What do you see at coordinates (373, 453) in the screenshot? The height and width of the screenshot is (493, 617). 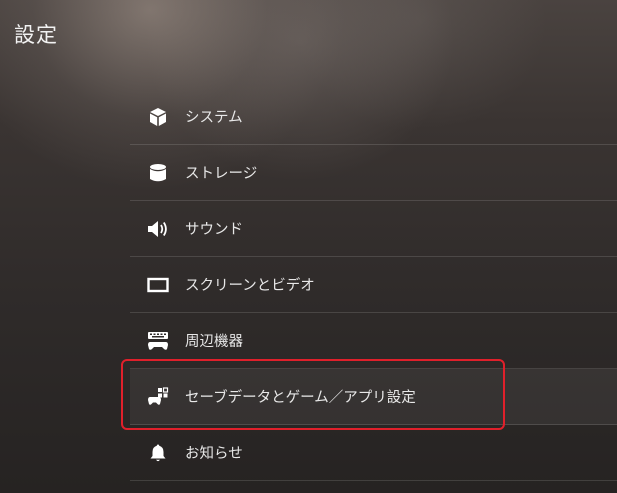 I see `menu-item-notifications: お知らせ` at bounding box center [373, 453].